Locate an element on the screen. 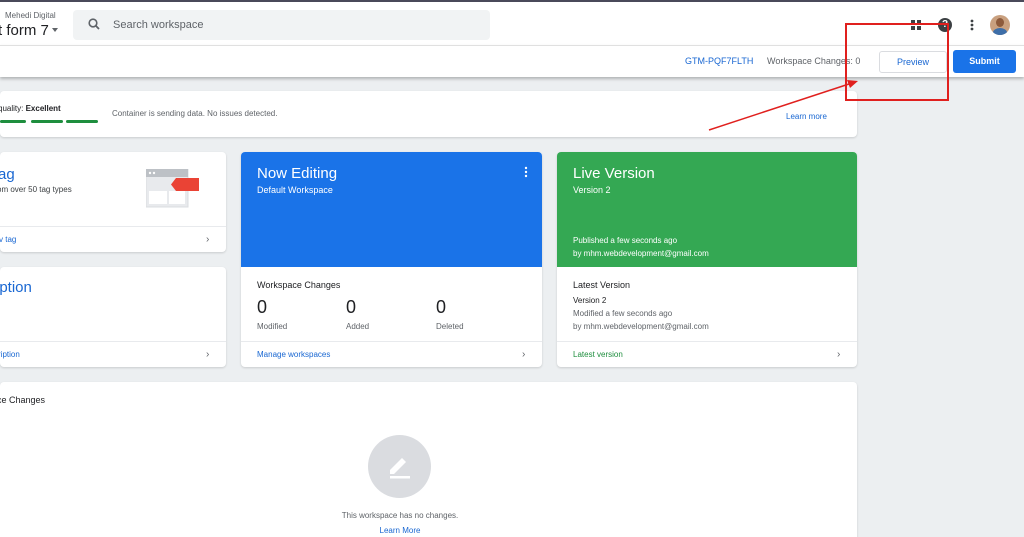 This screenshot has width=1024, height=537. avatar-body is located at coordinates (1000, 31).